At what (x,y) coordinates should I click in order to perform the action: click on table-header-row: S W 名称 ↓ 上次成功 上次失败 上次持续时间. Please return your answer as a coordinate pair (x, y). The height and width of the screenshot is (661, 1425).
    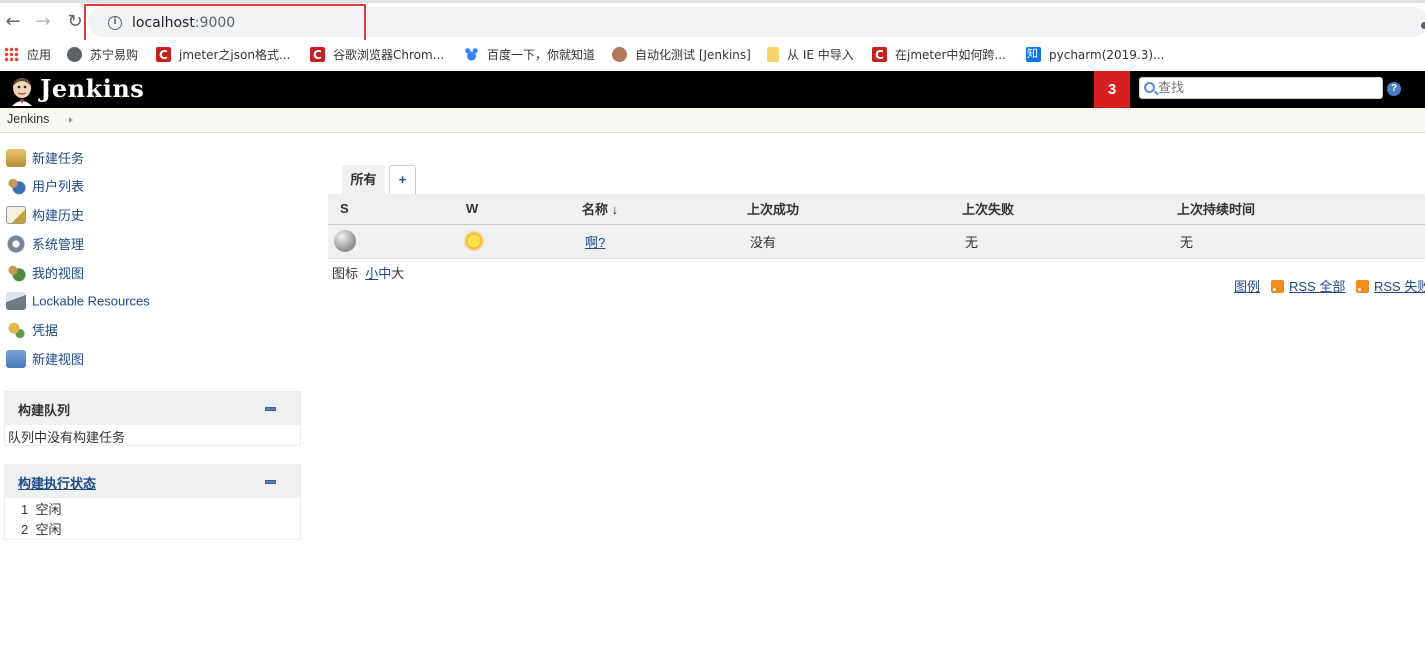
    Looking at the image, I should click on (876, 209).